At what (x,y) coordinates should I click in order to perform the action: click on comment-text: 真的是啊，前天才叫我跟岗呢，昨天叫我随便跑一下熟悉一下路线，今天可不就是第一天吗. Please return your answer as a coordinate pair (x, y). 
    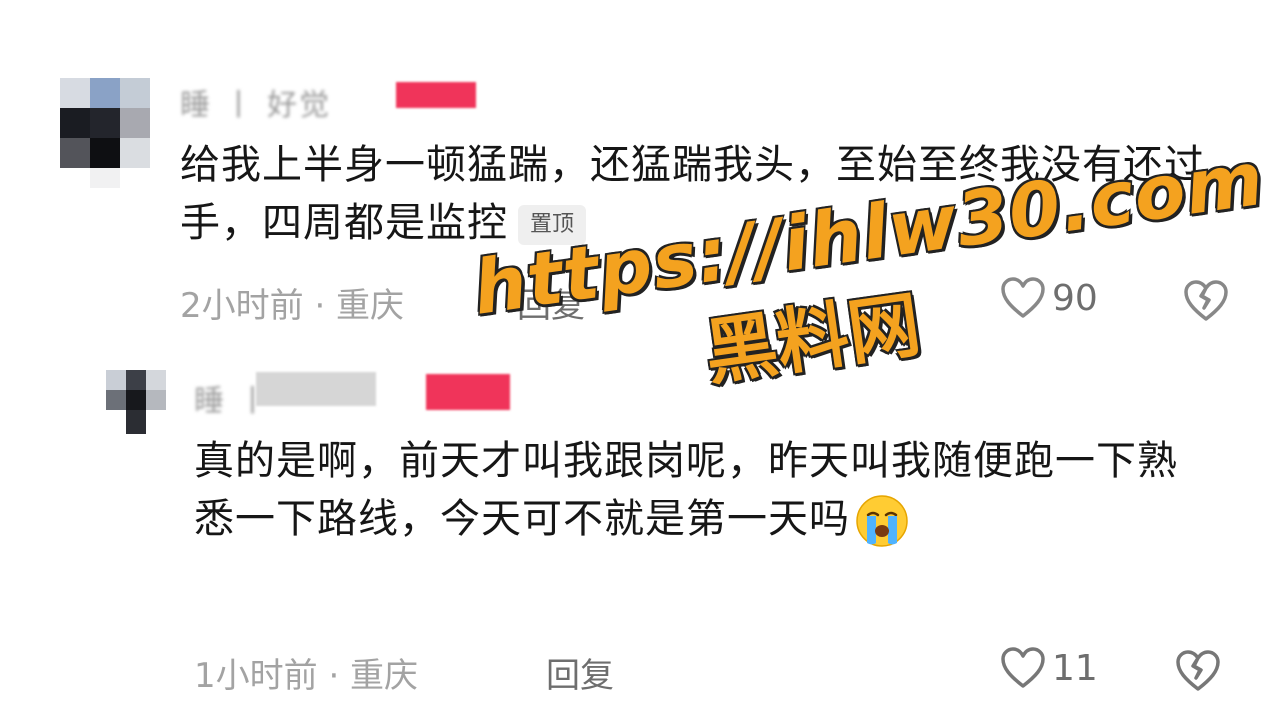
    Looking at the image, I should click on (699, 490).